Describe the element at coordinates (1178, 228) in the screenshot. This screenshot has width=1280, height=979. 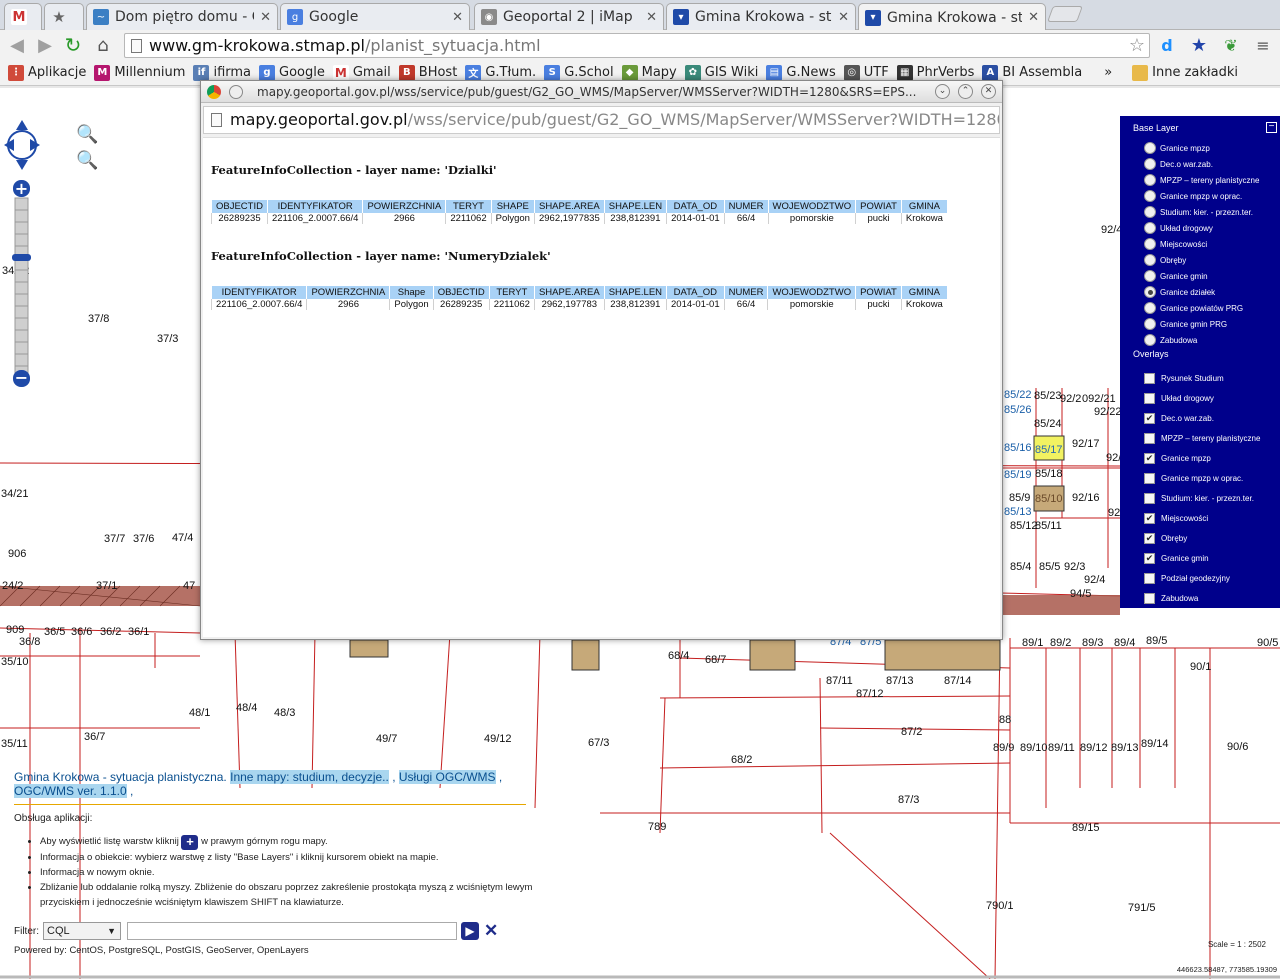
I see `base-layer-option: Układ drogowy` at that location.